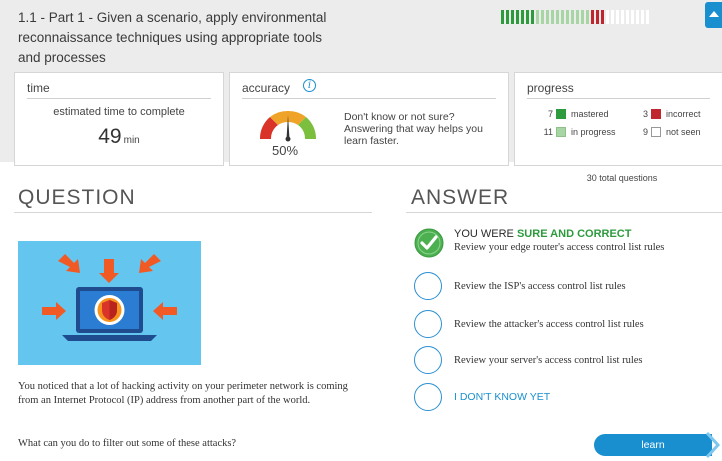 This screenshot has width=722, height=461. I want to click on result-prefix: YOU WERE, so click(484, 234).